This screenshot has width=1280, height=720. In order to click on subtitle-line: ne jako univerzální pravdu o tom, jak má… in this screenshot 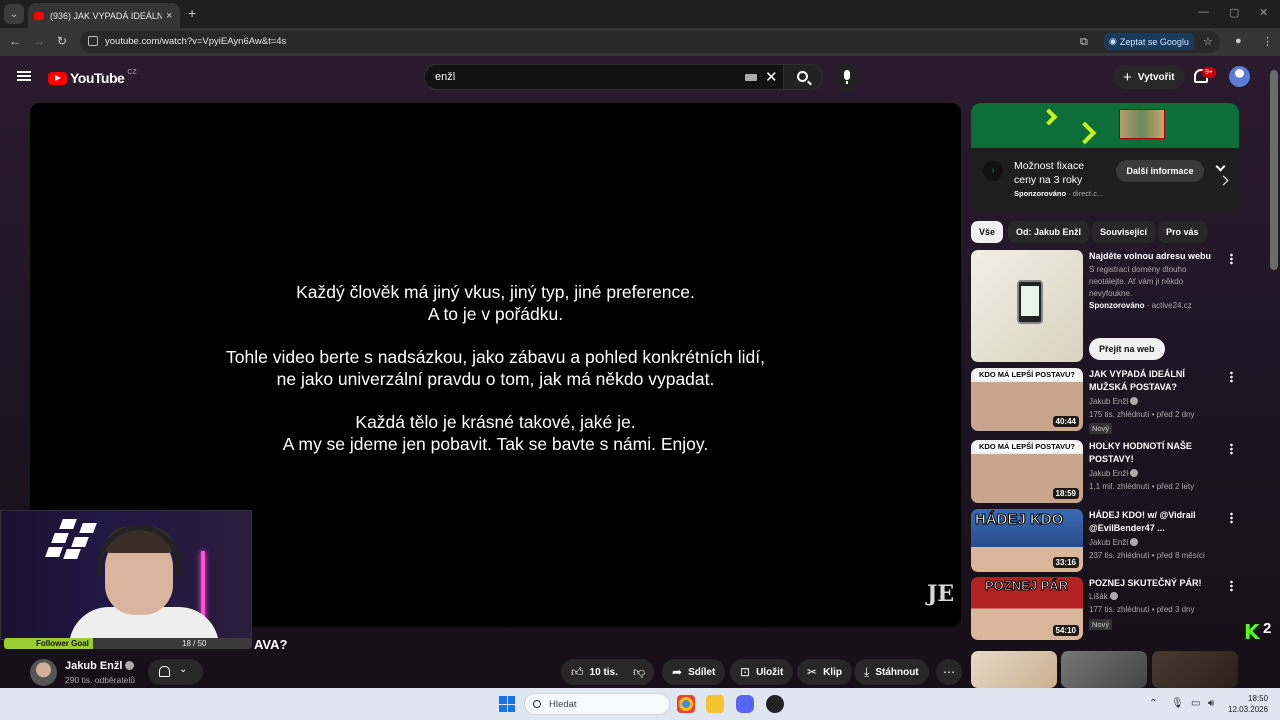, I will do `click(495, 379)`.